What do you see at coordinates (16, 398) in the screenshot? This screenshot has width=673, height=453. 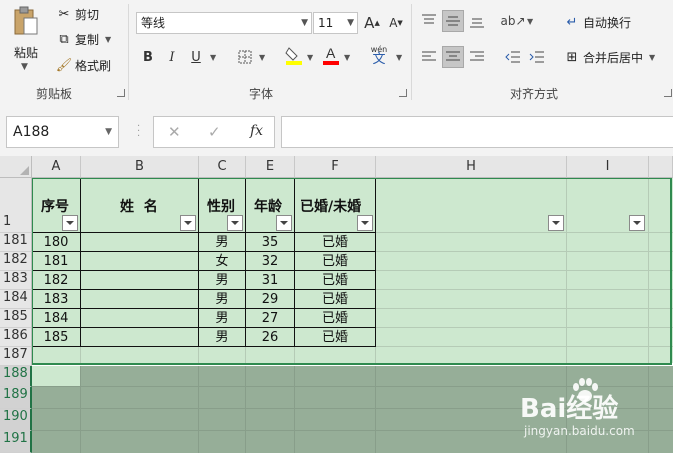 I see `row-header-189: 189` at bounding box center [16, 398].